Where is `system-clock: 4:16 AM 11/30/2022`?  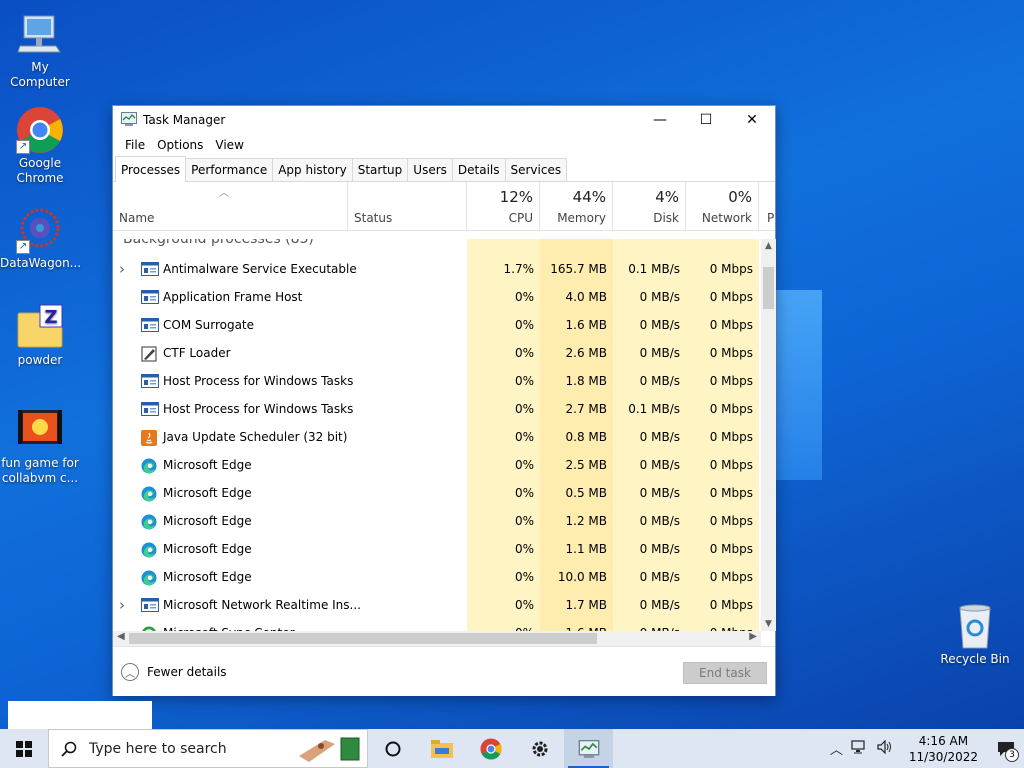
system-clock: 4:16 AM 11/30/2022 is located at coordinates (943, 749).